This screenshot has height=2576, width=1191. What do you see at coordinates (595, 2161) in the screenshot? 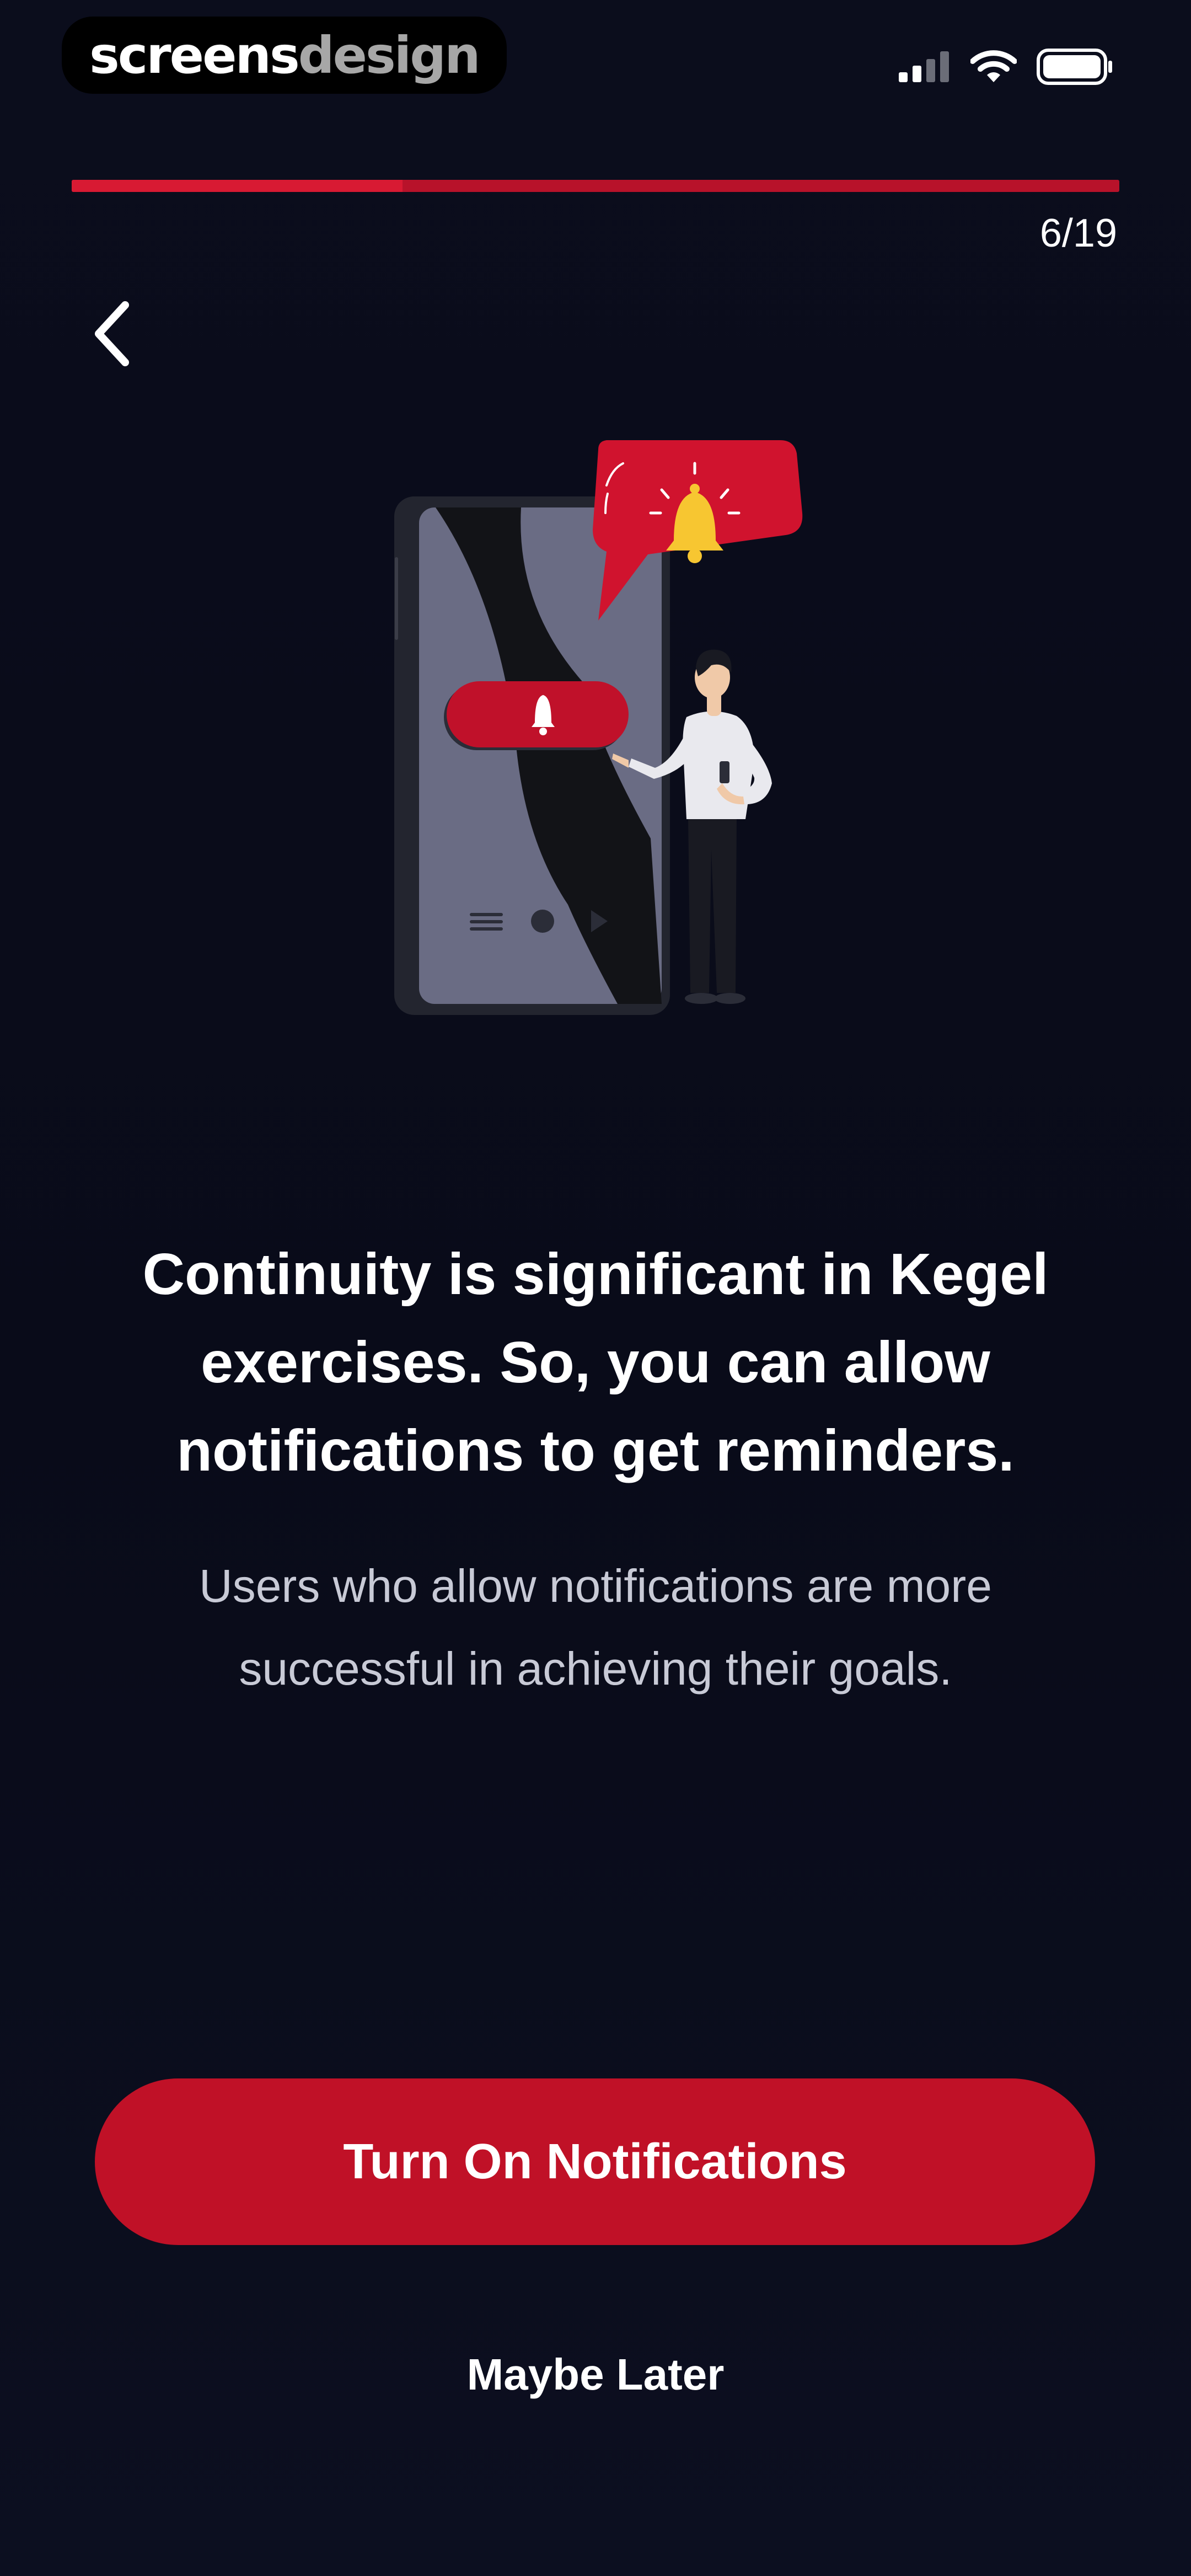
I see `turn-on-notifications-button: Turn On Notifications` at bounding box center [595, 2161].